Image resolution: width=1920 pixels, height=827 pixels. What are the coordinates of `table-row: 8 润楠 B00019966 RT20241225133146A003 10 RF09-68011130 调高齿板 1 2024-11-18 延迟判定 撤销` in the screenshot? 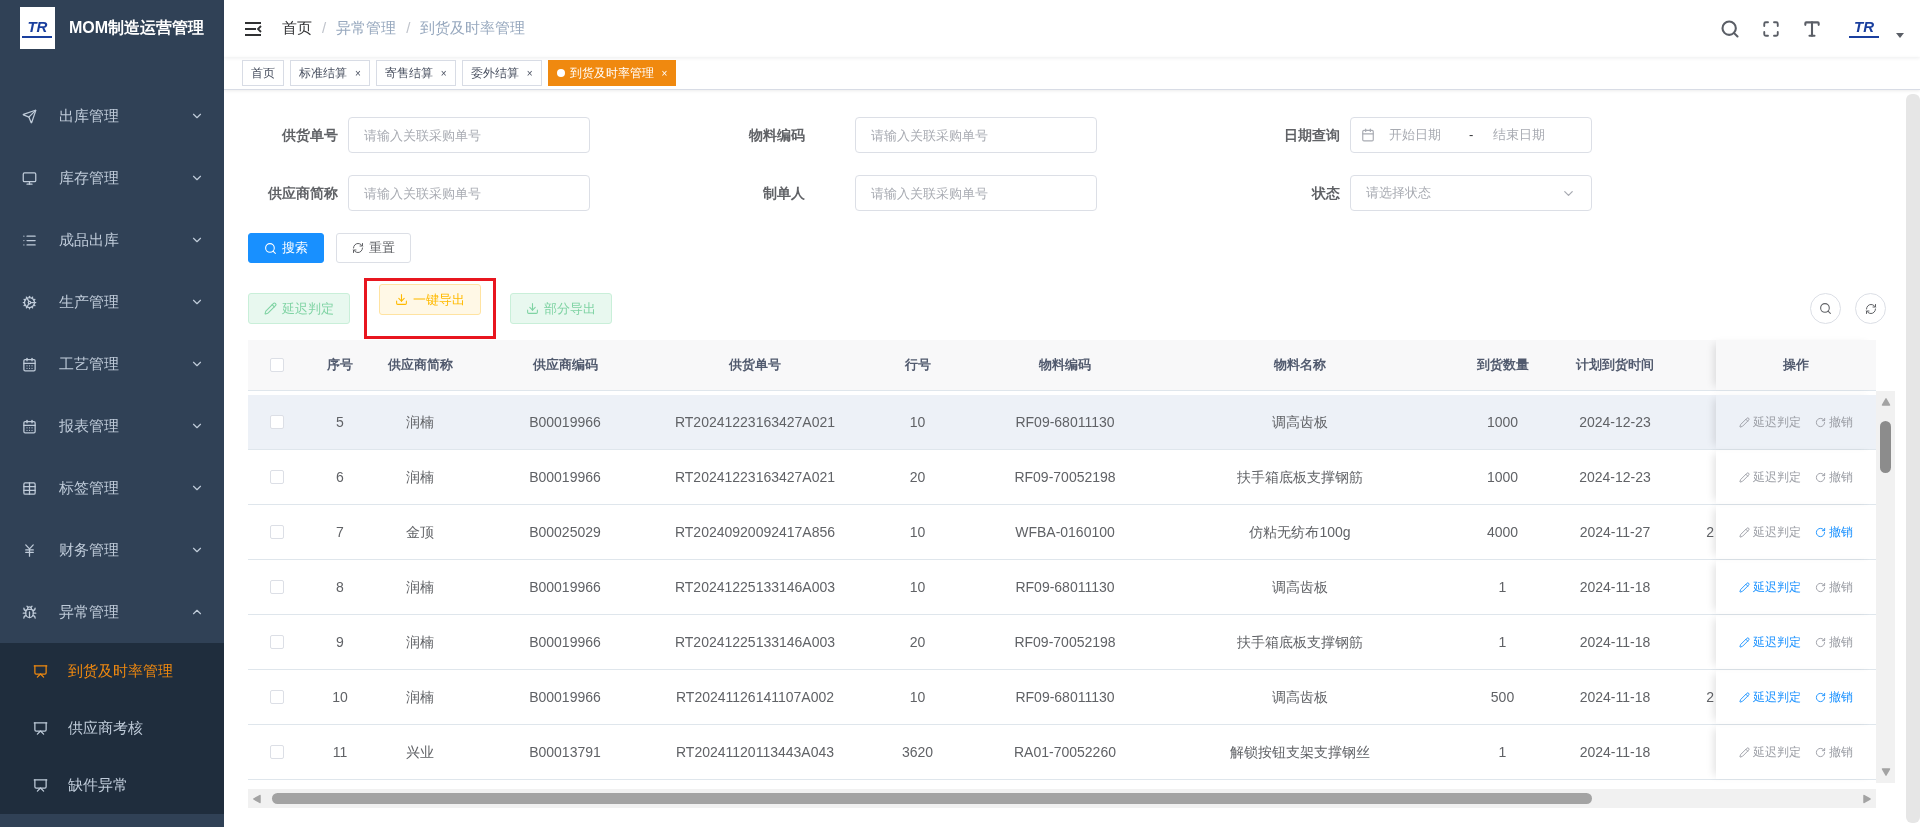 It's located at (1062, 587).